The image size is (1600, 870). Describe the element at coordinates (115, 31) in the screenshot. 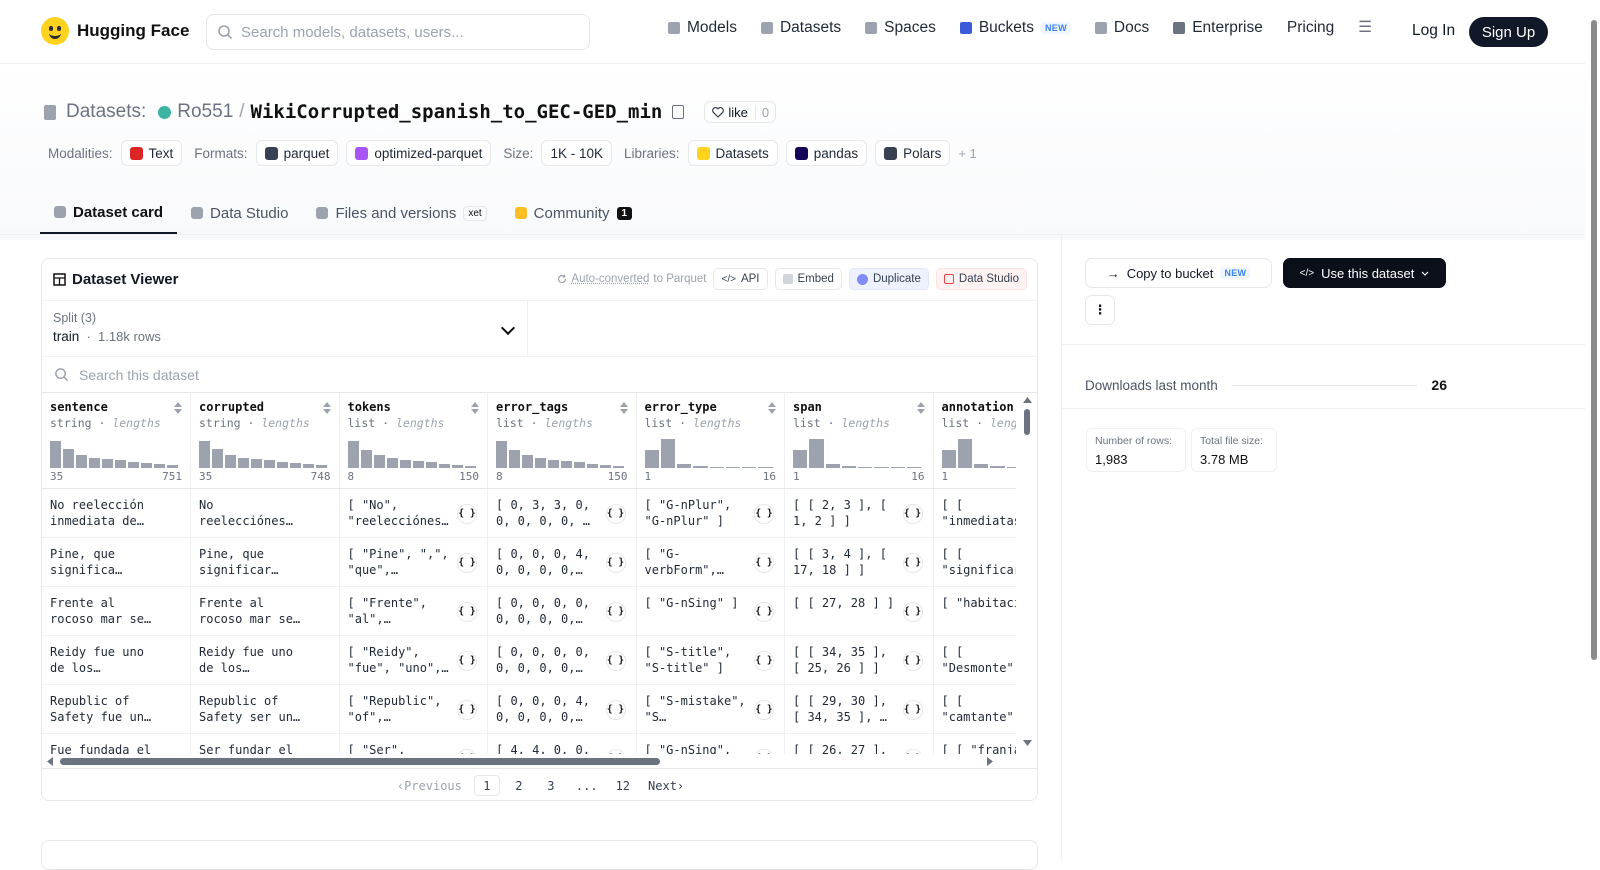

I see `brand-logo: Hugging Face` at that location.